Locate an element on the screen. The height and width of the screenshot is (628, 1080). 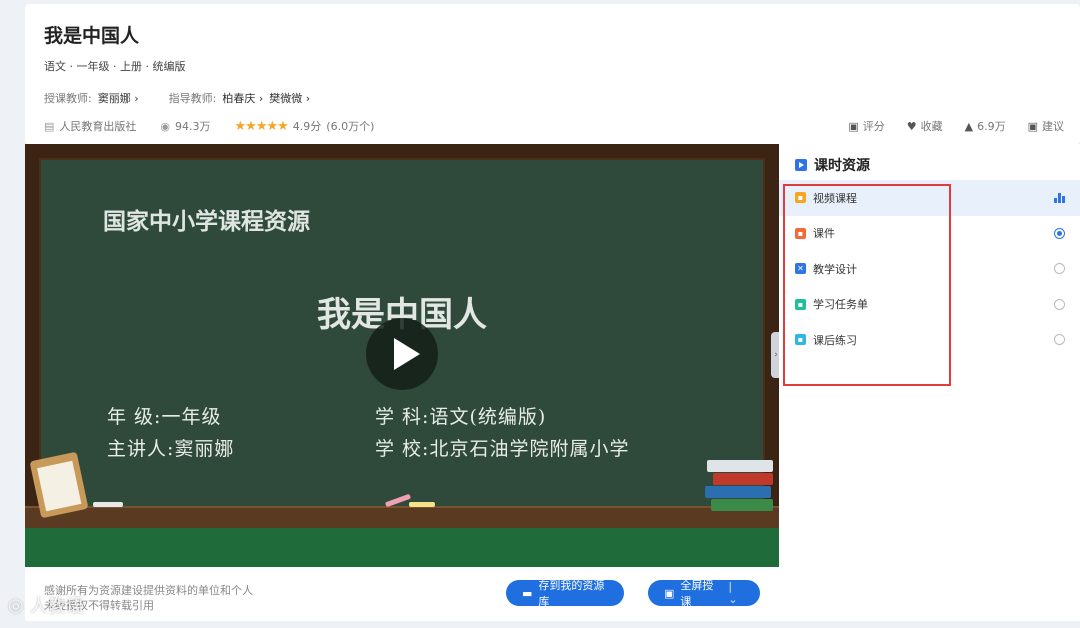
guide-label: 指导教师: is located at coordinates (192, 98).